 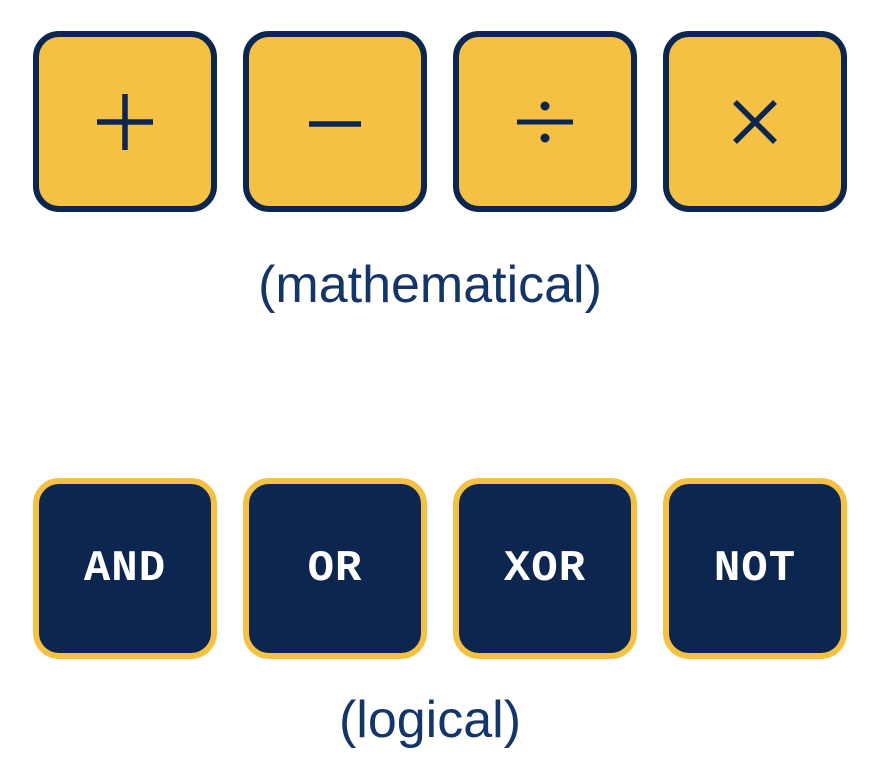 I want to click on mathematical-caption: (mathematical), so click(x=430, y=285).